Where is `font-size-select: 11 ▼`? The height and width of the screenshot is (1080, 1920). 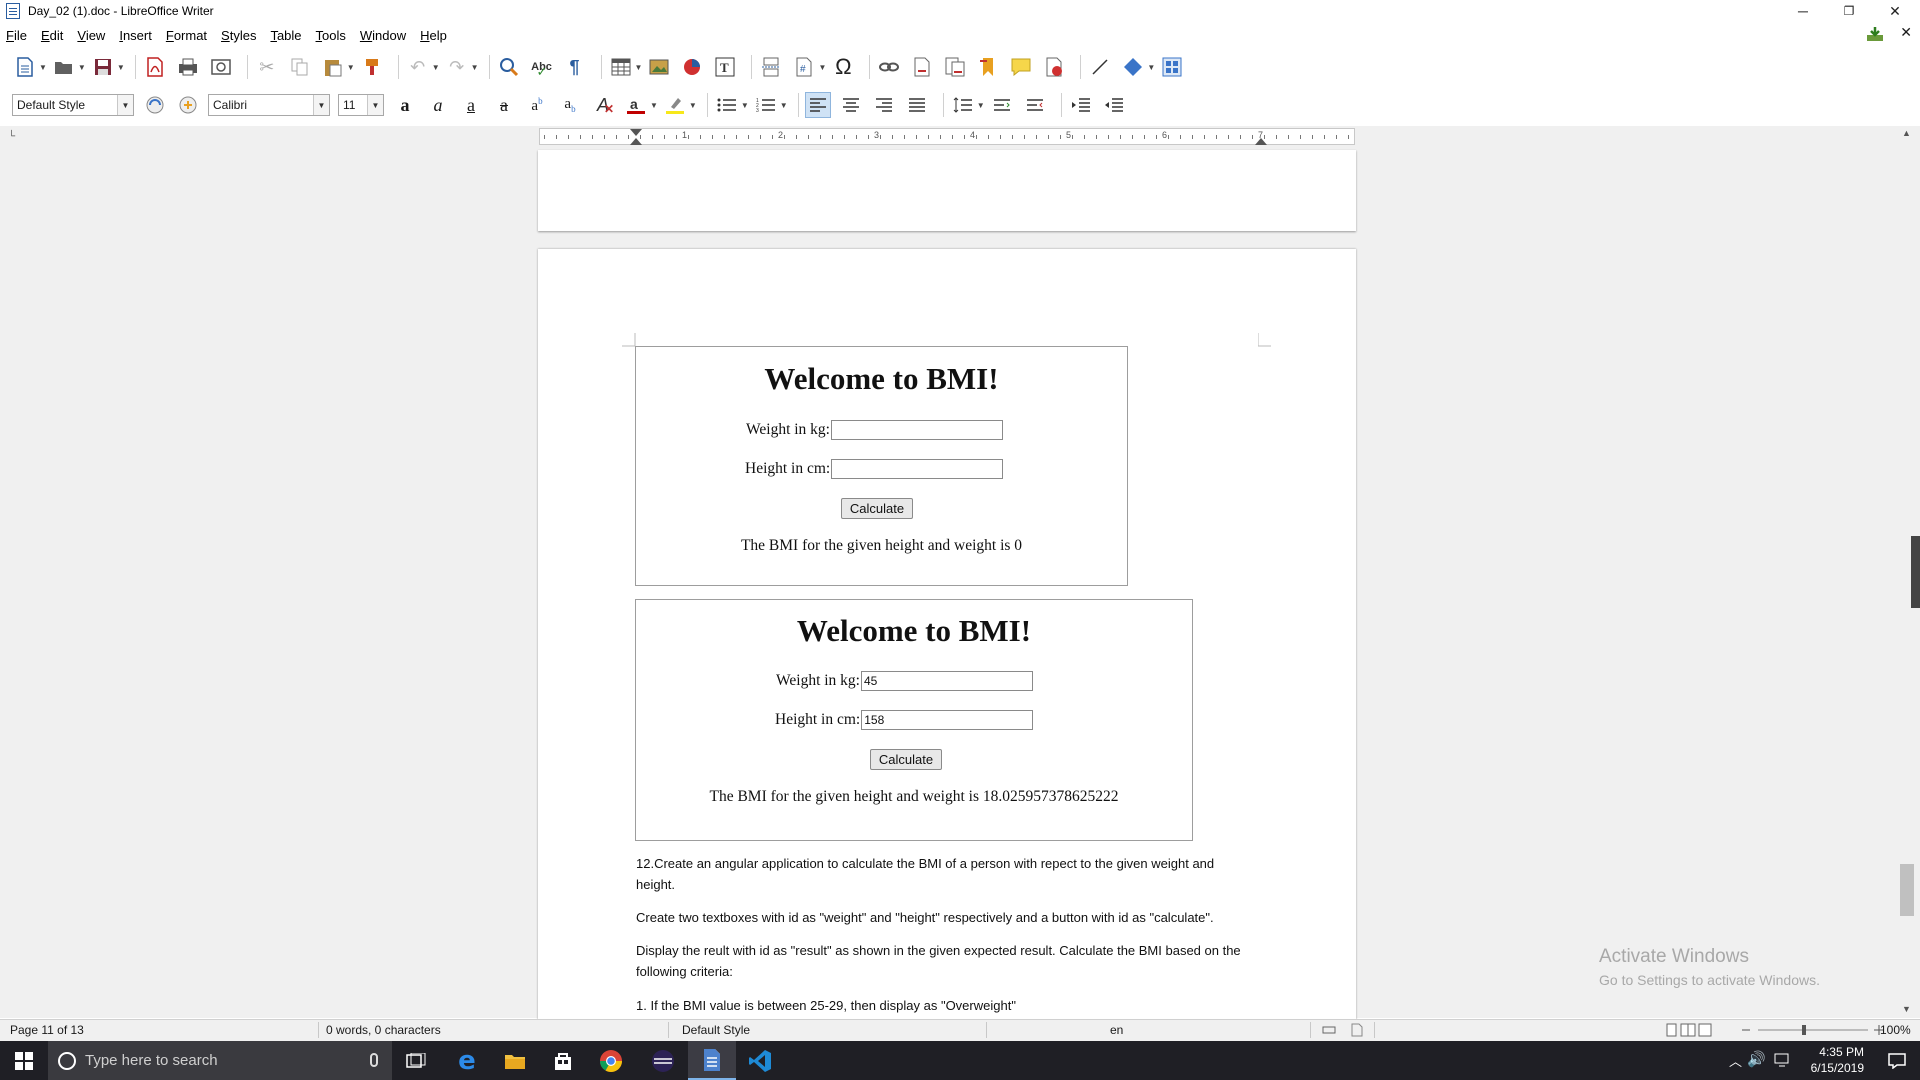 font-size-select: 11 ▼ is located at coordinates (361, 105).